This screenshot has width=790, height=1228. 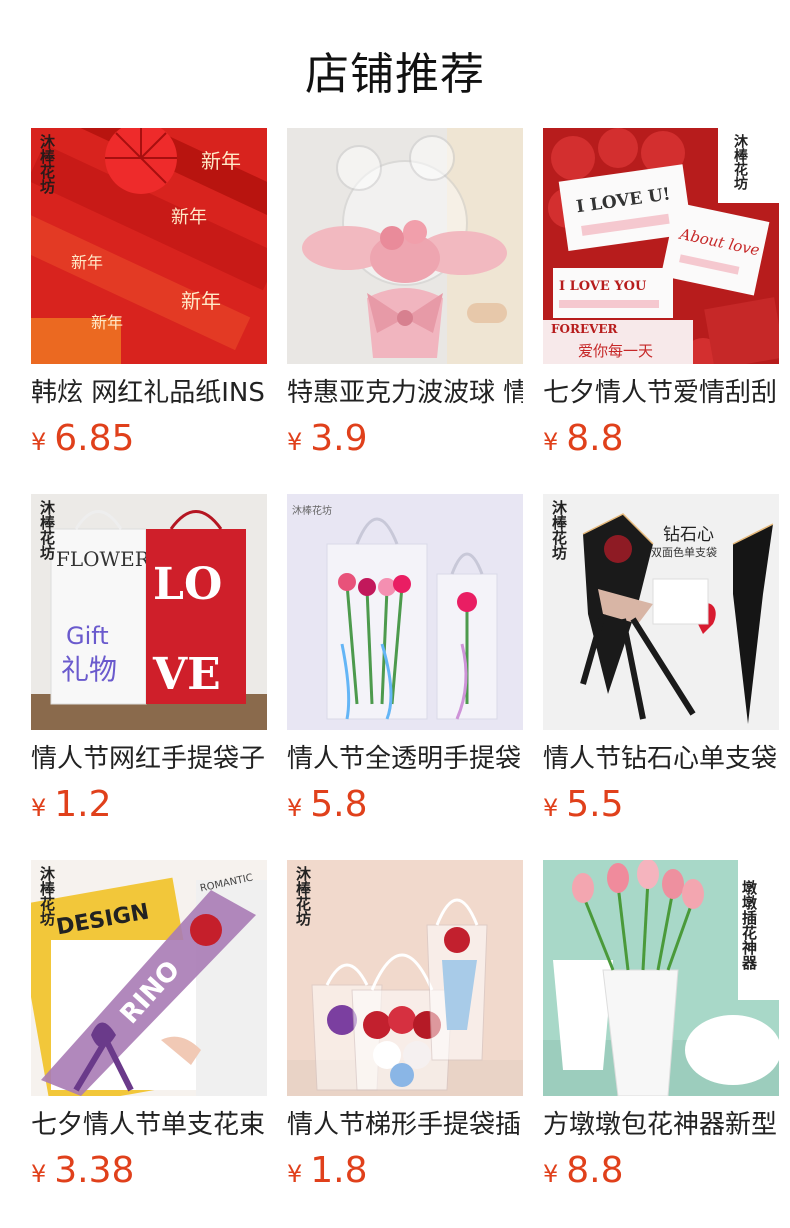 I want to click on diamond-sub-text: 双面色单支袋, so click(x=684, y=552).